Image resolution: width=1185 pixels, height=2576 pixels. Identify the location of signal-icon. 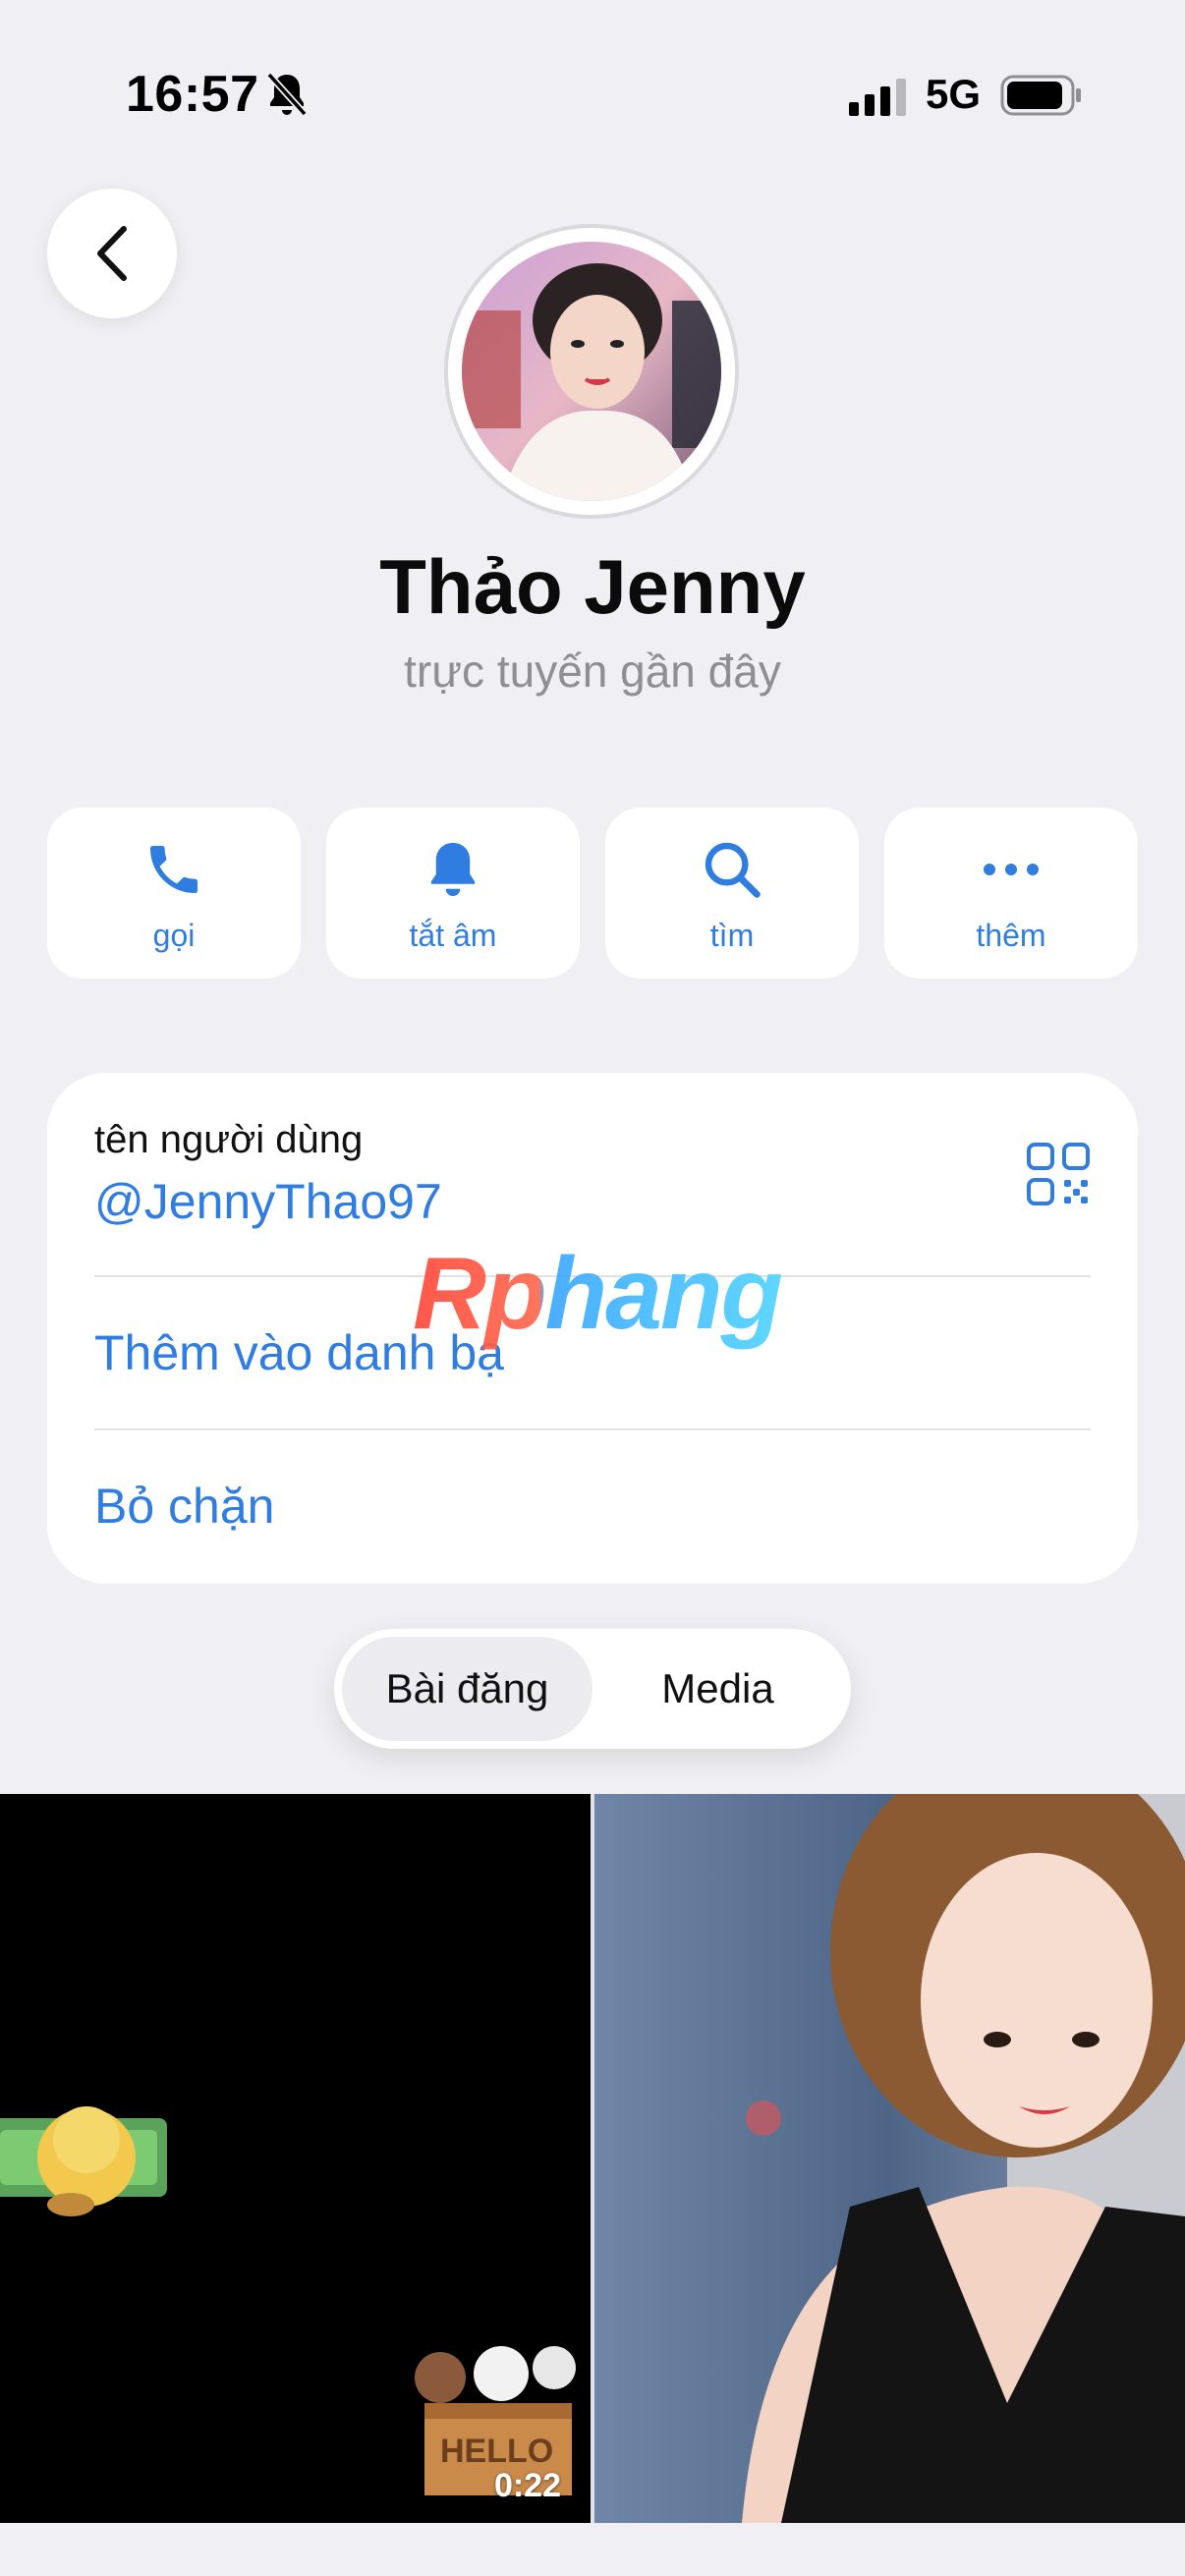
(878, 97).